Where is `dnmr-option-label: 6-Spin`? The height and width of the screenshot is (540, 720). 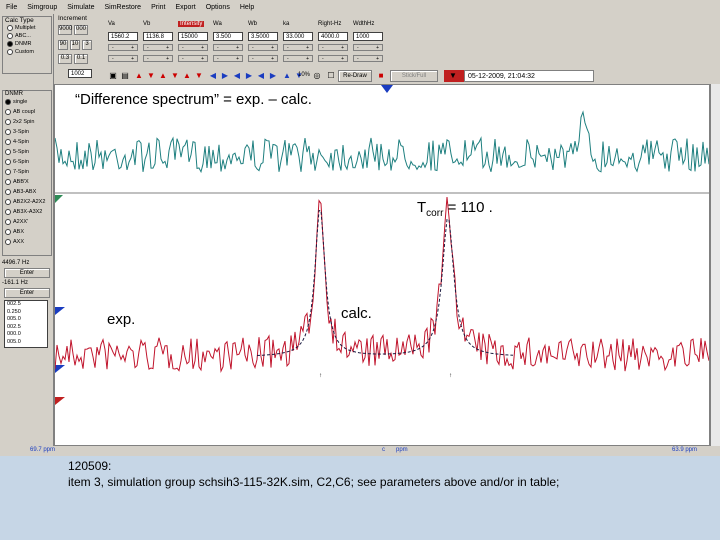 dnmr-option-label: 6-Spin is located at coordinates (21, 162).